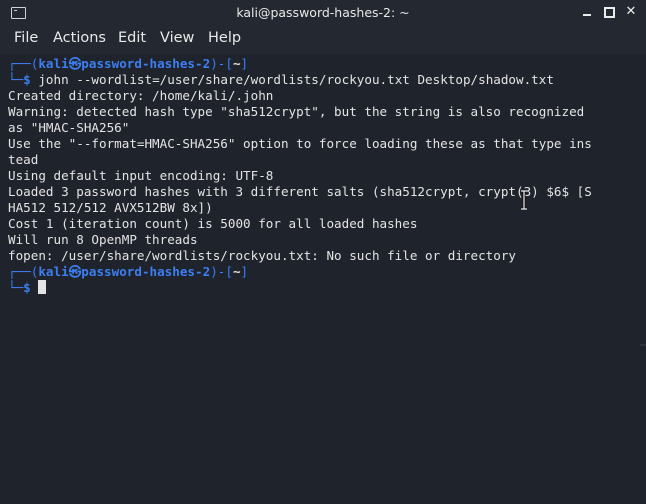  What do you see at coordinates (103, 239) in the screenshot?
I see `output-line: Will run 8 OpenMP threads` at bounding box center [103, 239].